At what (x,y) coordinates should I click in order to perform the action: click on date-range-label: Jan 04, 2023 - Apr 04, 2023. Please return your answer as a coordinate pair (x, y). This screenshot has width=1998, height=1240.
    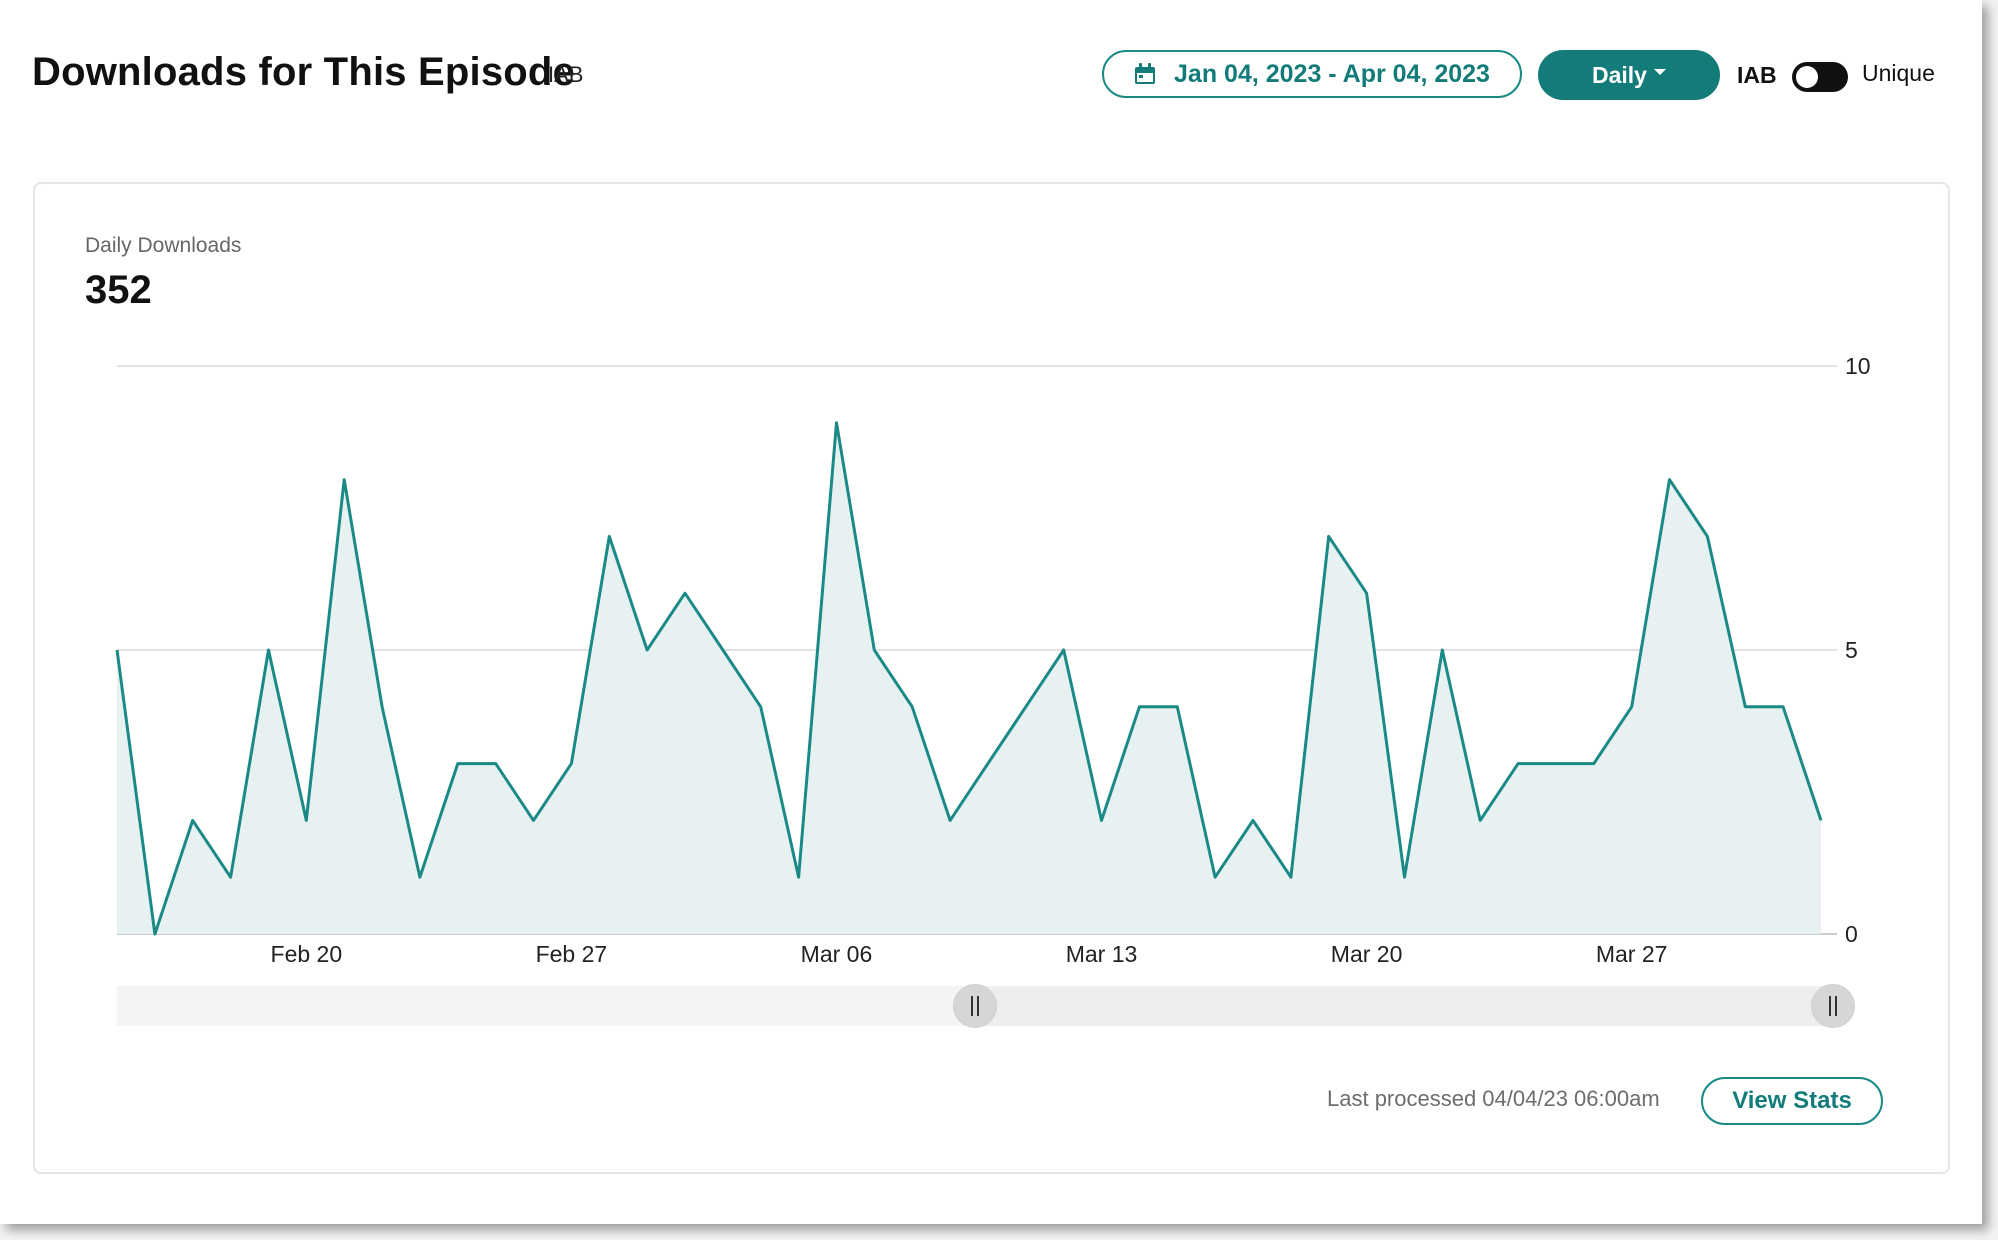
    Looking at the image, I should click on (1332, 73).